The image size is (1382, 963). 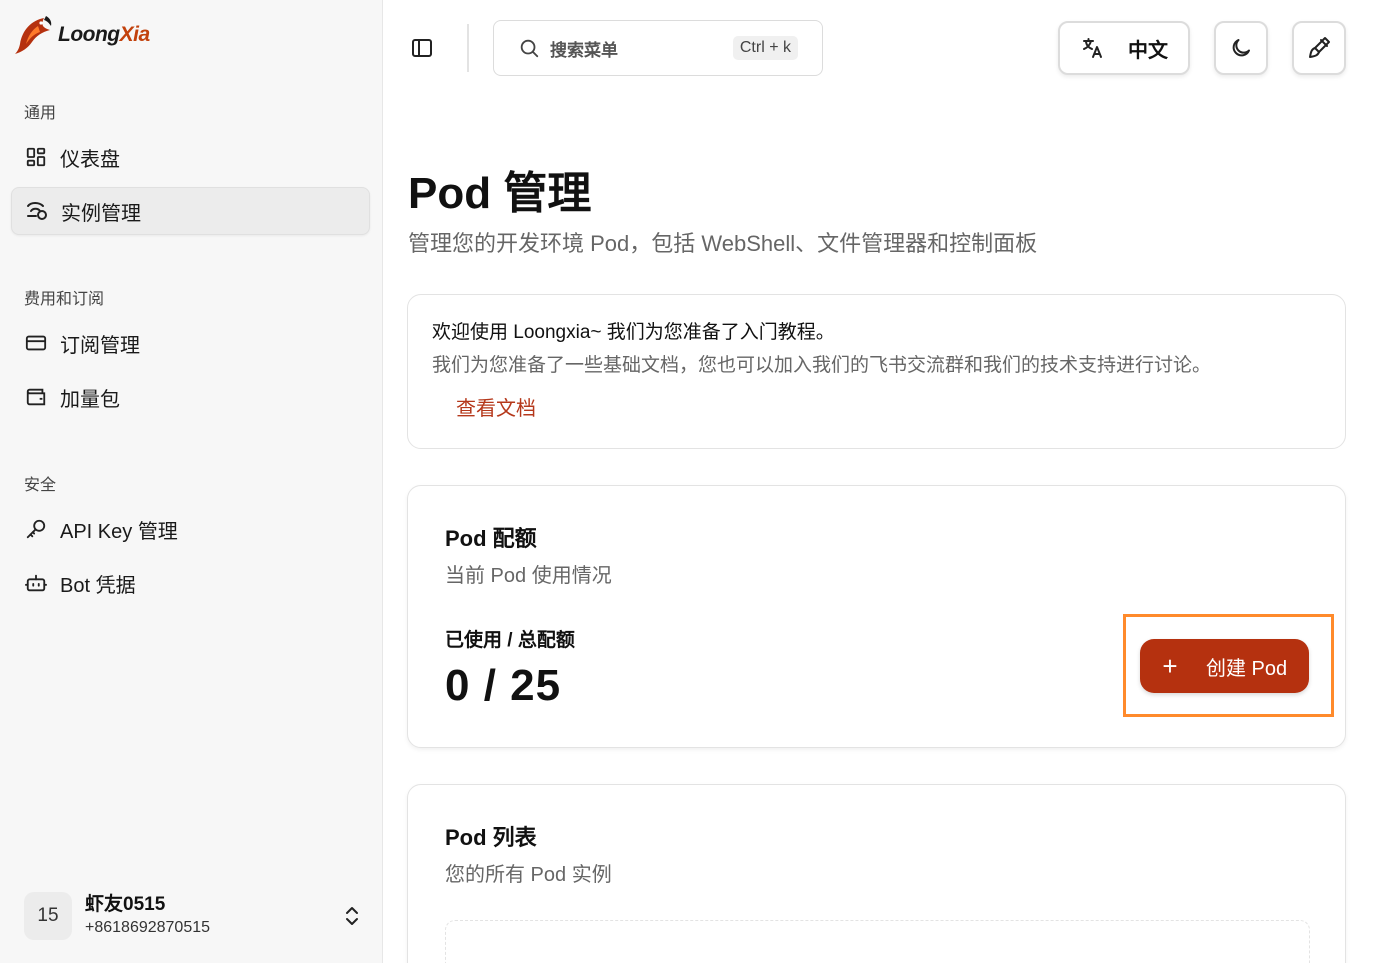 What do you see at coordinates (877, 941) in the screenshot?
I see `pod-list-empty-area` at bounding box center [877, 941].